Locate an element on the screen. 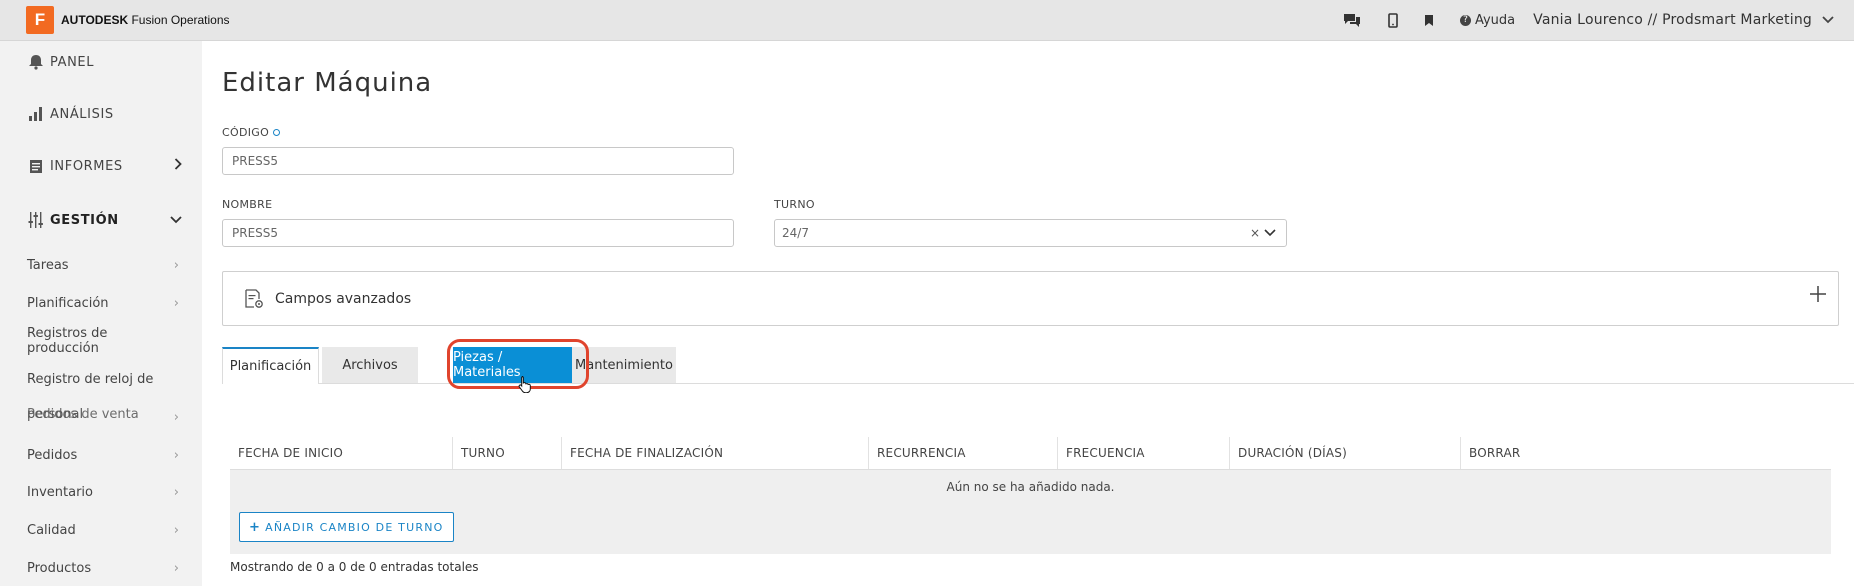  column-header-recurrencia: RECURRENCIA is located at coordinates (962, 453).